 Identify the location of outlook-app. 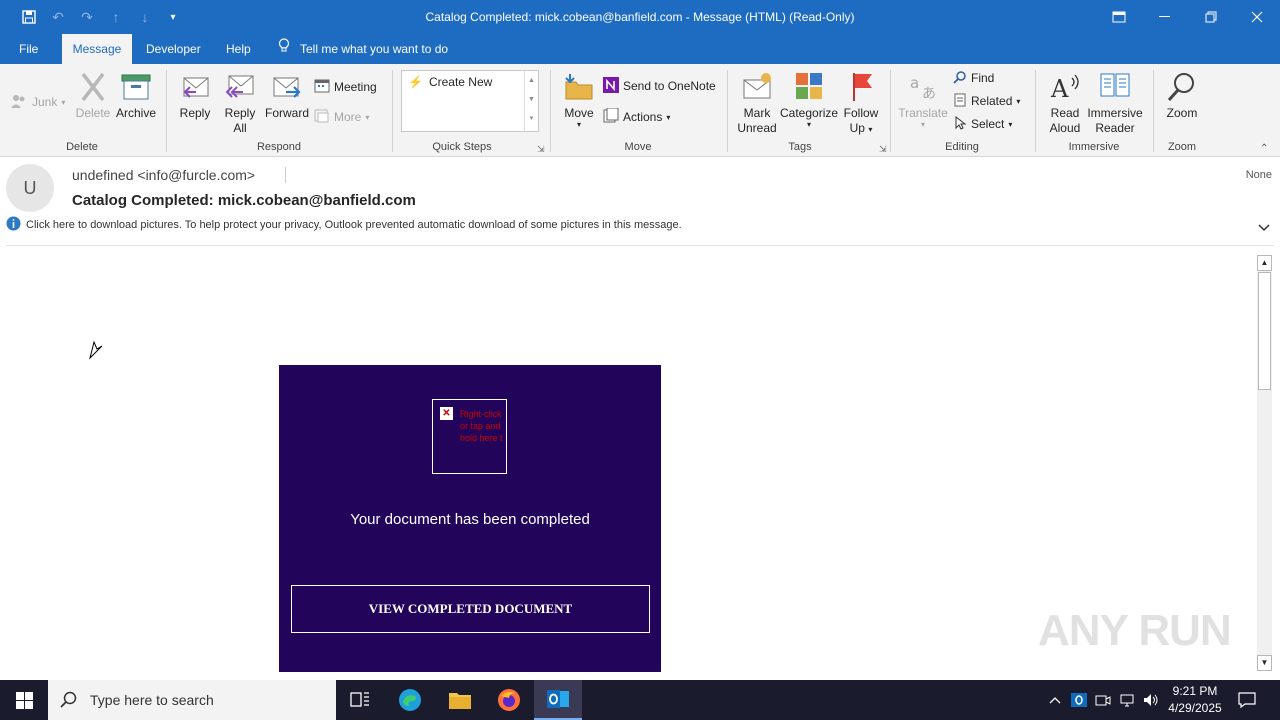
(558, 700).